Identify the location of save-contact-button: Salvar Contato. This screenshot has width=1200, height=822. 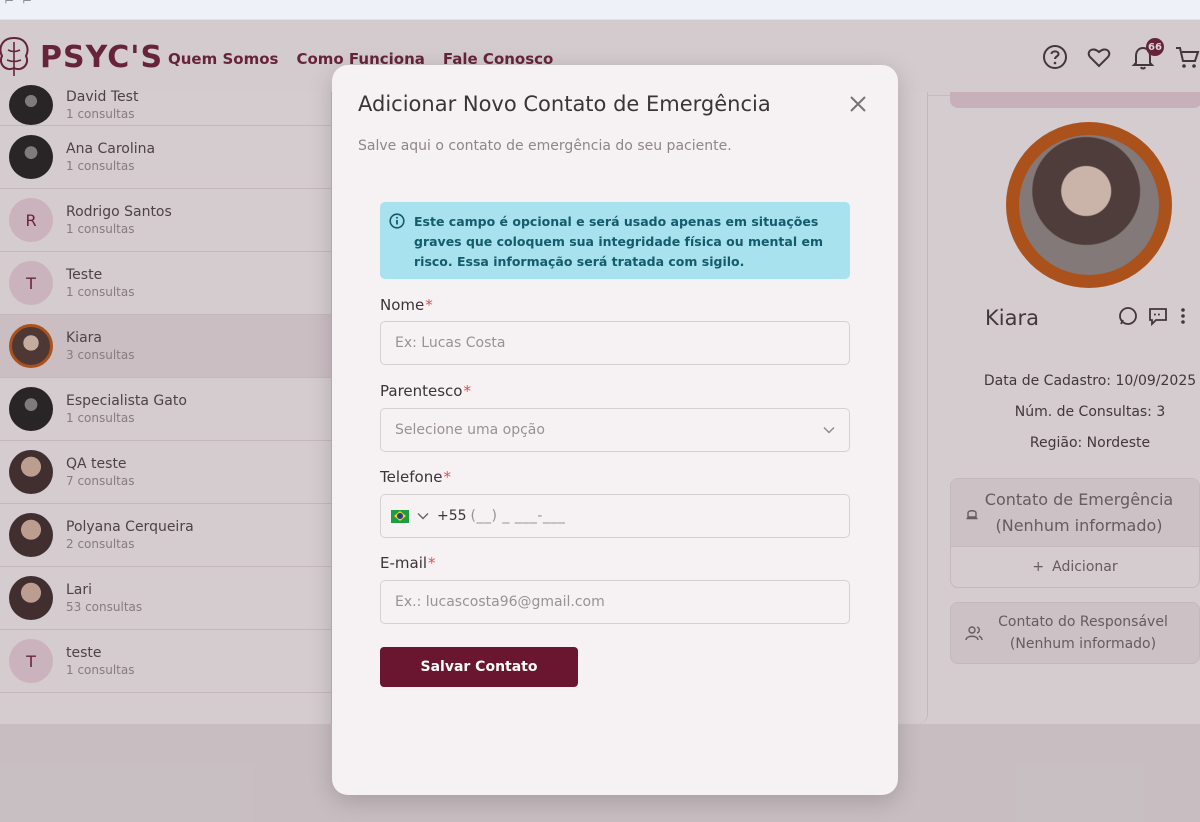
(479, 667).